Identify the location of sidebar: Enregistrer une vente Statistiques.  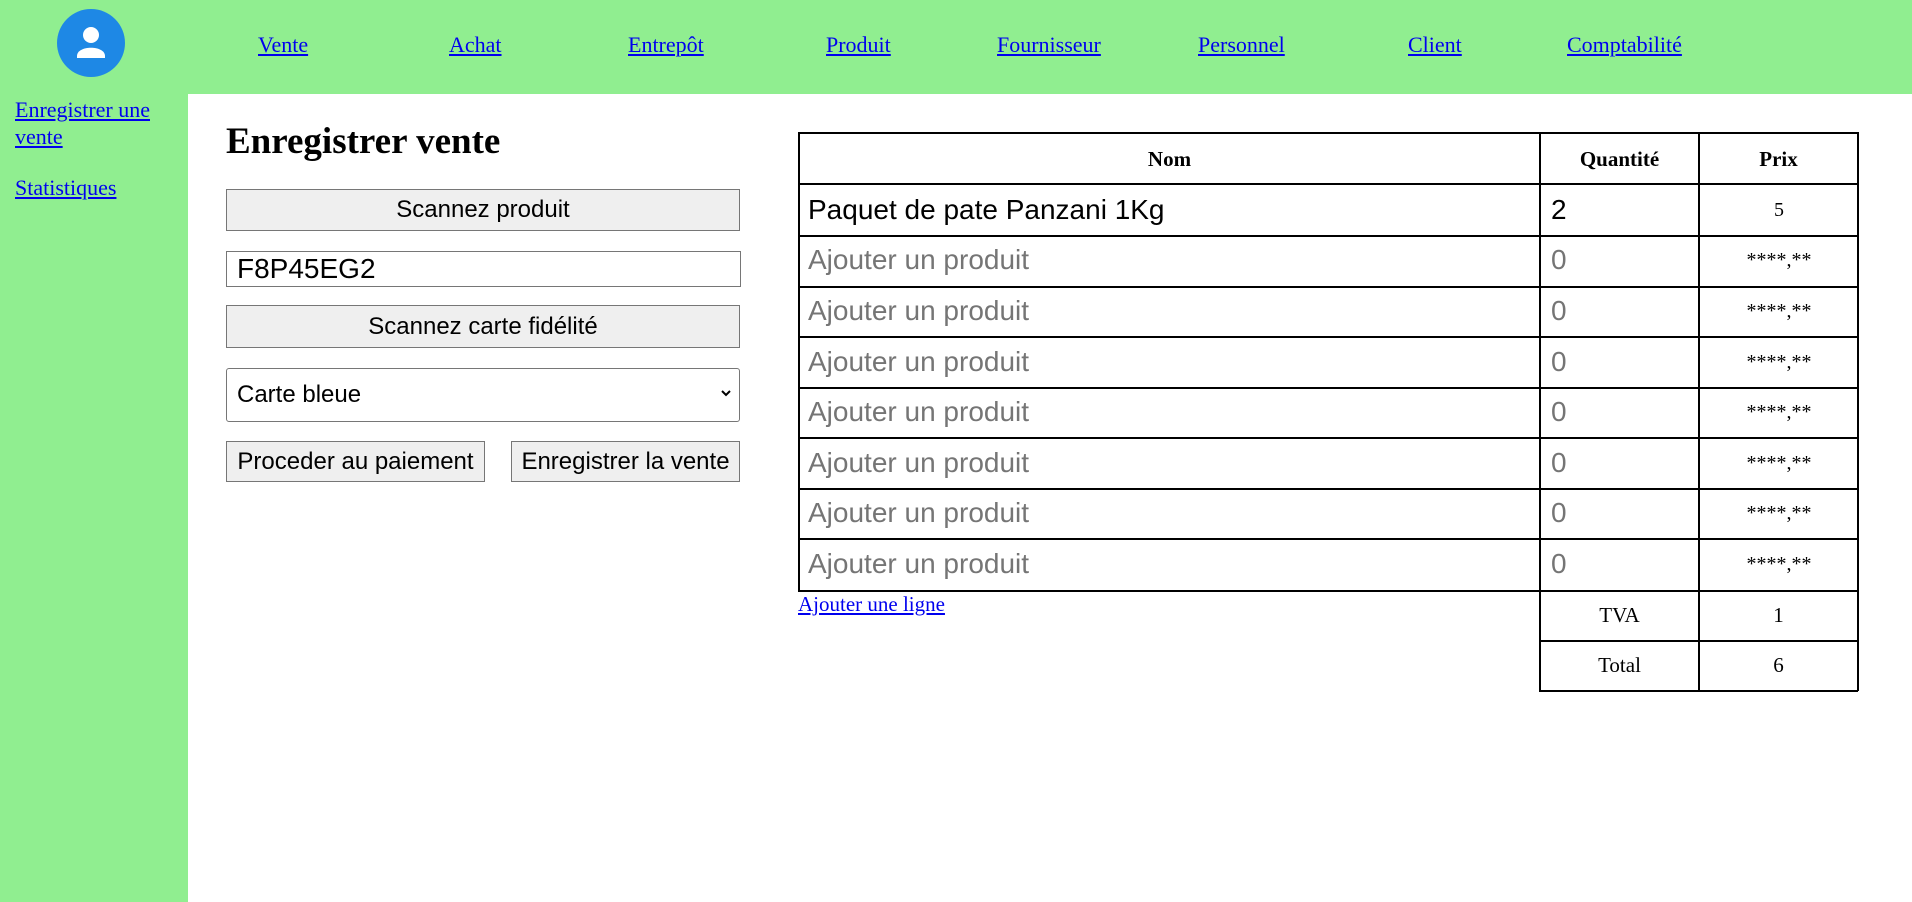
(94, 498).